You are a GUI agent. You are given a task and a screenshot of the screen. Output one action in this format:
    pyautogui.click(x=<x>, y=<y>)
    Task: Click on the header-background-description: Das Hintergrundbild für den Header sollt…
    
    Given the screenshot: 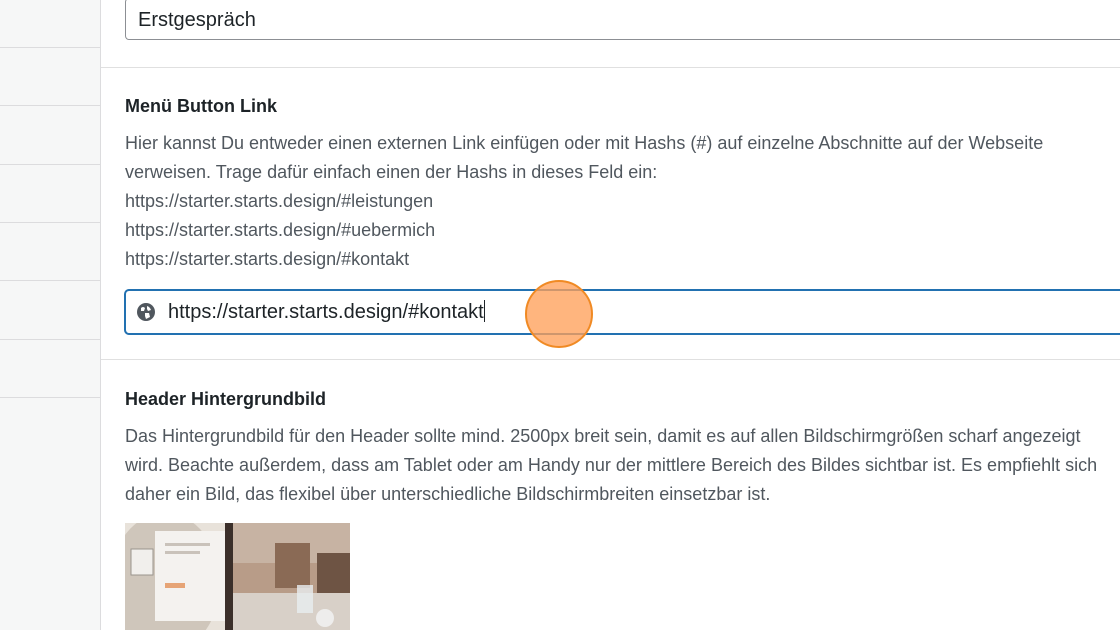 What is the action you would take?
    pyautogui.click(x=622, y=465)
    